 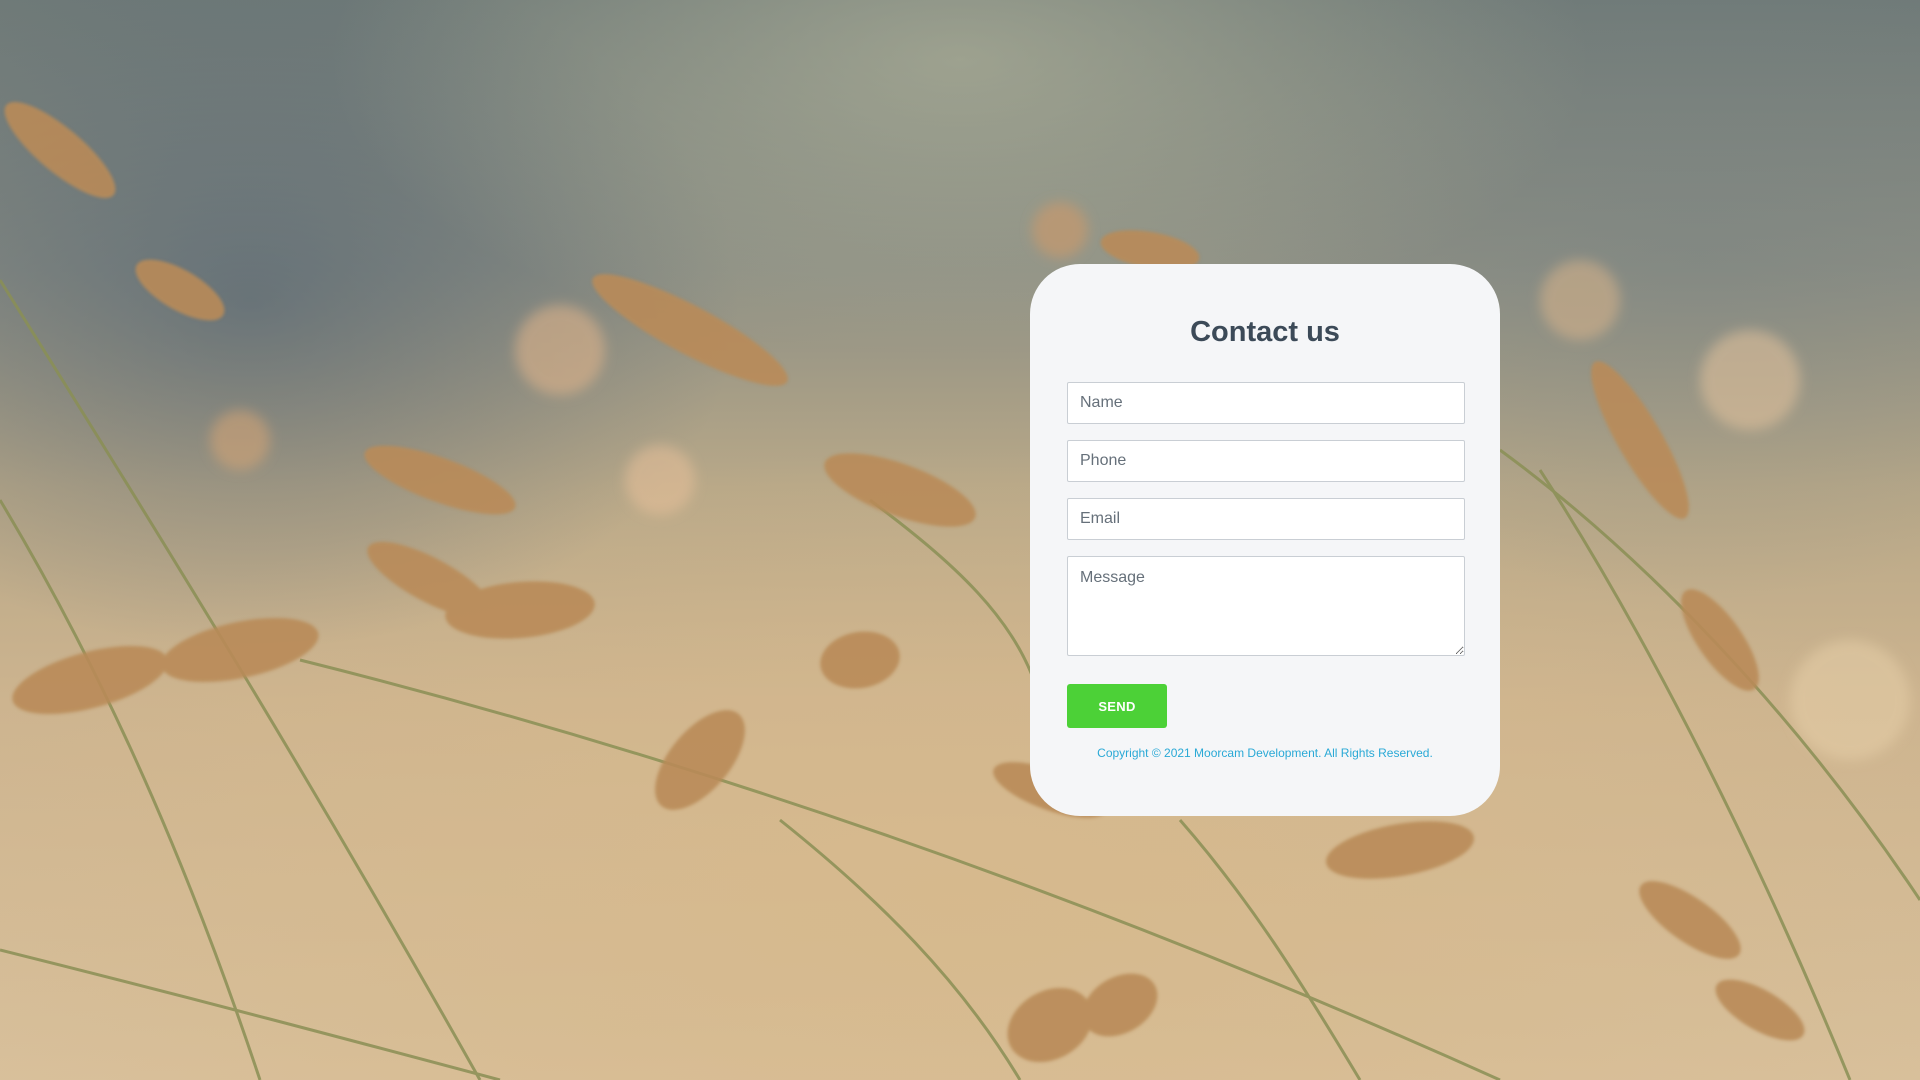 What do you see at coordinates (1266, 403) in the screenshot?
I see `name-input` at bounding box center [1266, 403].